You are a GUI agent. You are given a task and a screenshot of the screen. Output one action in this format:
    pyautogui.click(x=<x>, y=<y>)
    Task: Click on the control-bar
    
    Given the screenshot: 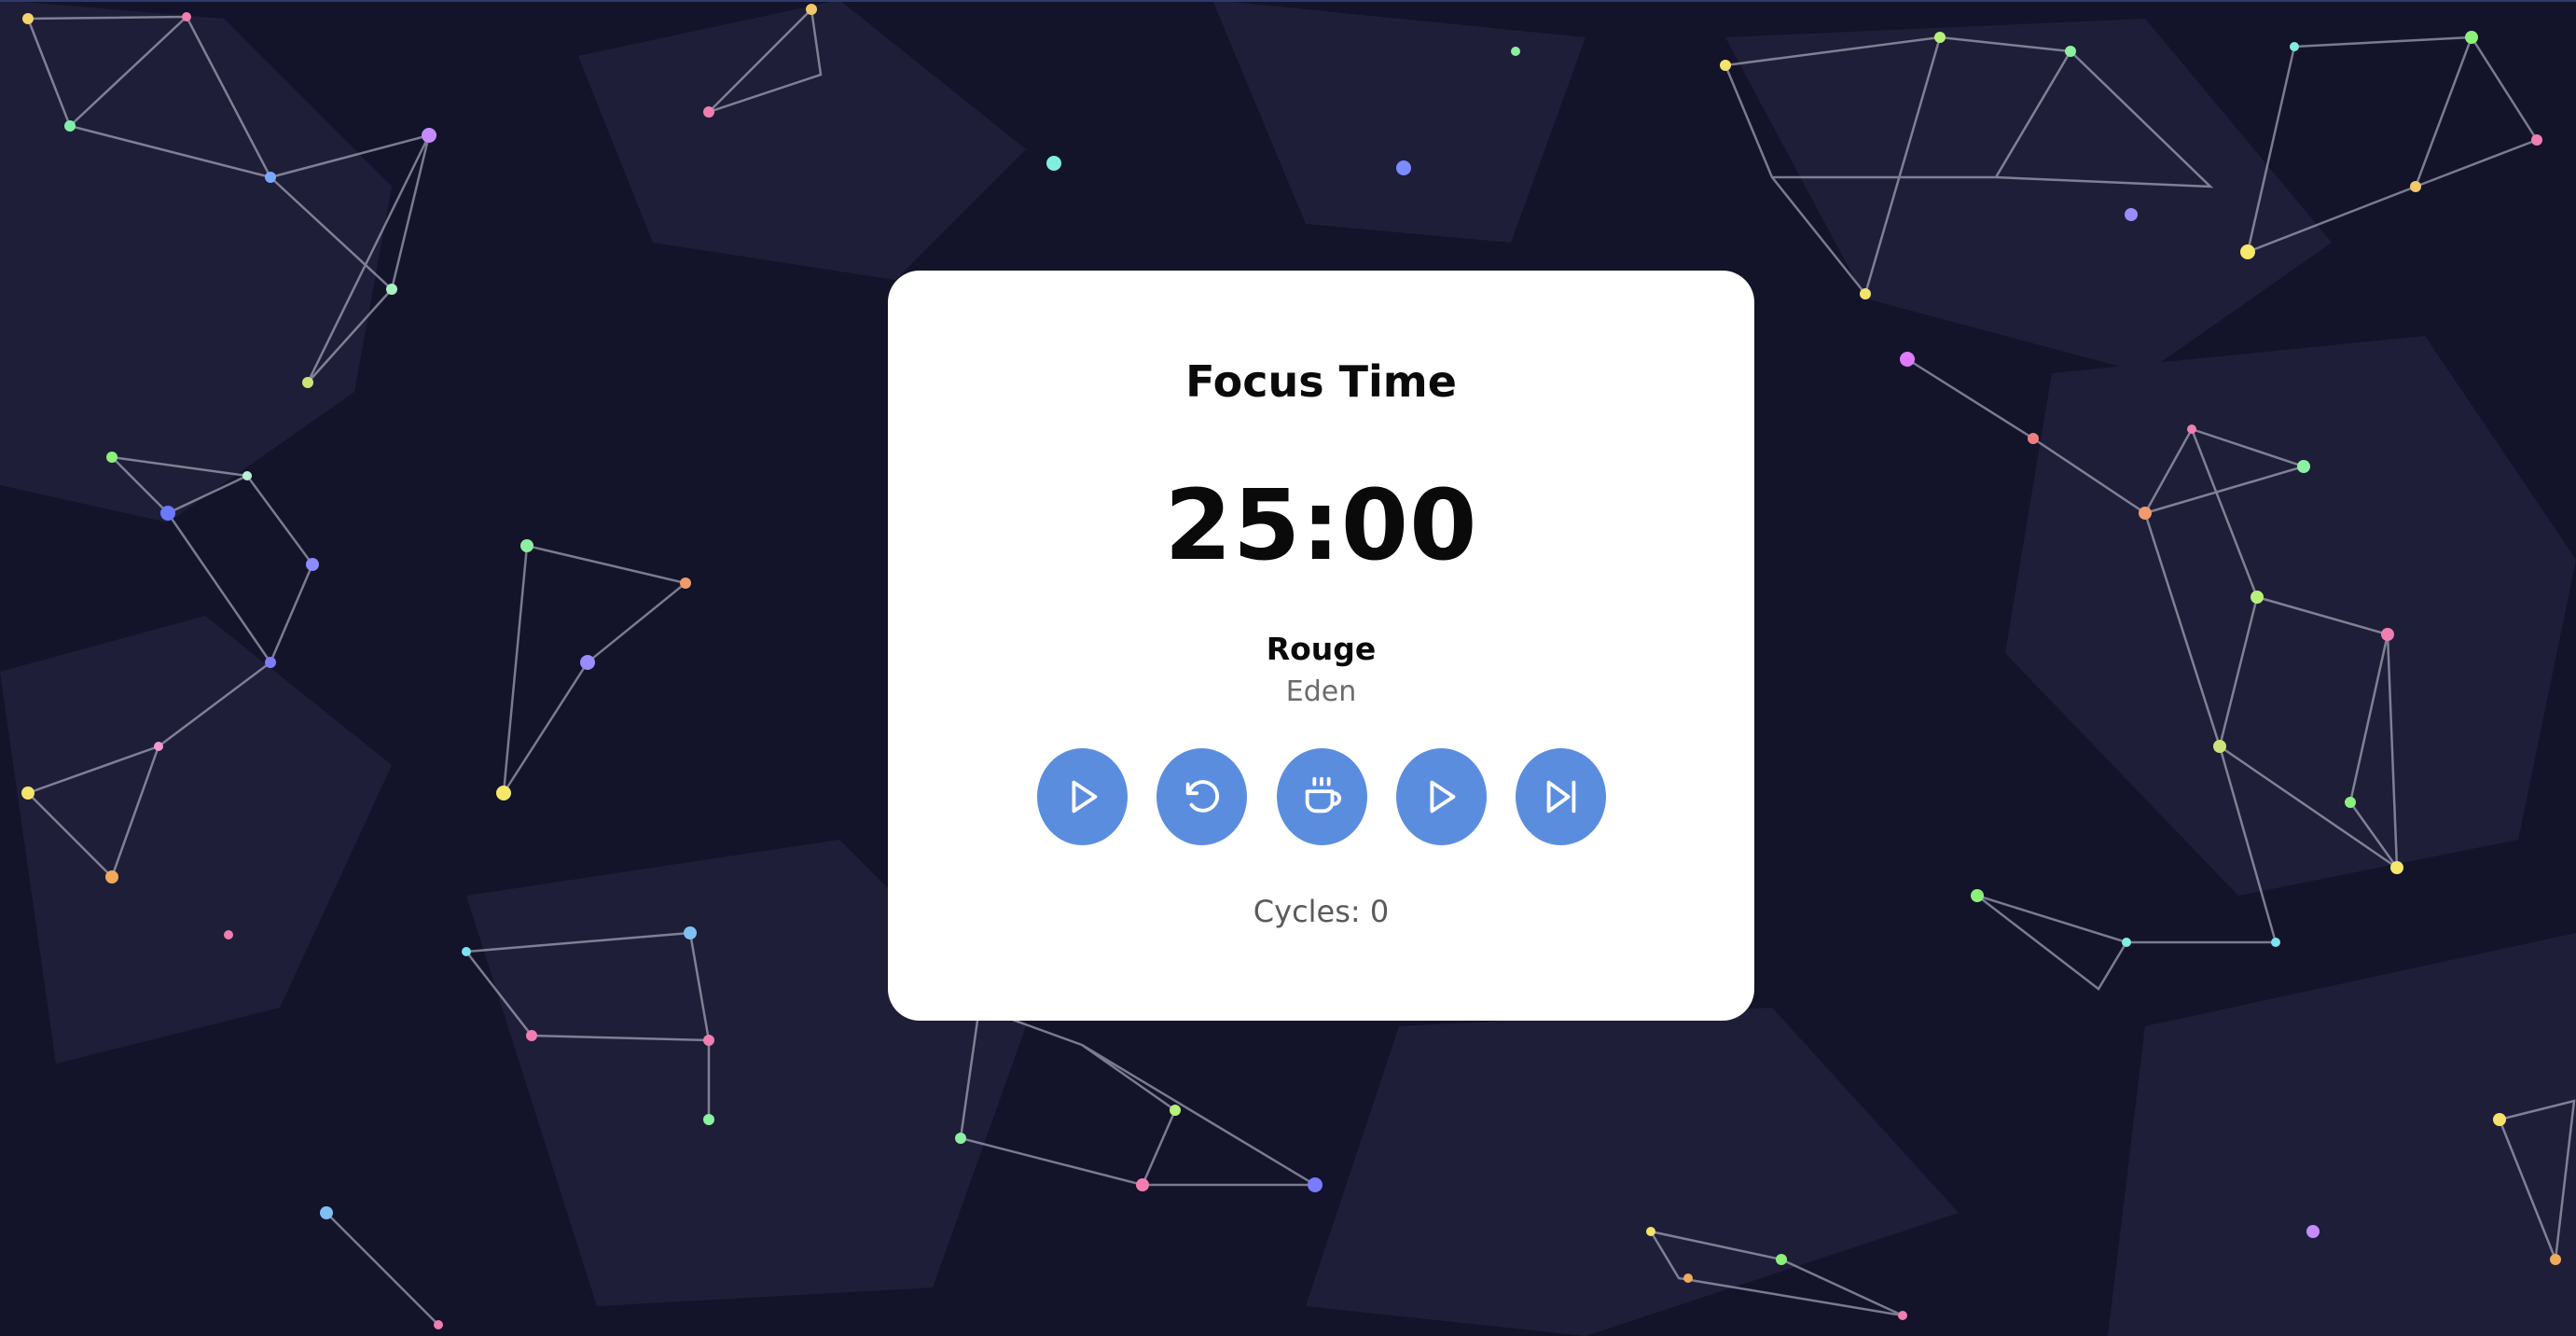 What is the action you would take?
    pyautogui.click(x=1321, y=796)
    